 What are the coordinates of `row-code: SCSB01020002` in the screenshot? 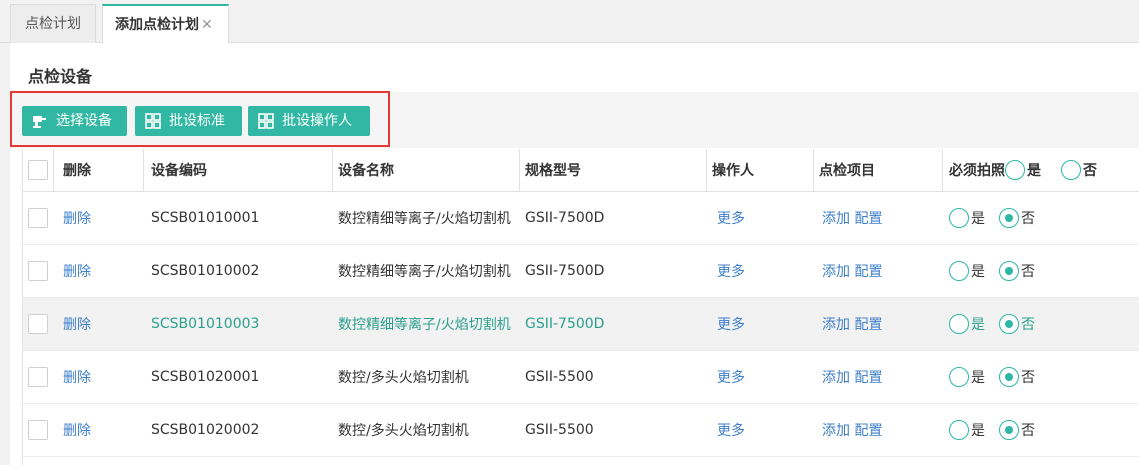 It's located at (205, 430).